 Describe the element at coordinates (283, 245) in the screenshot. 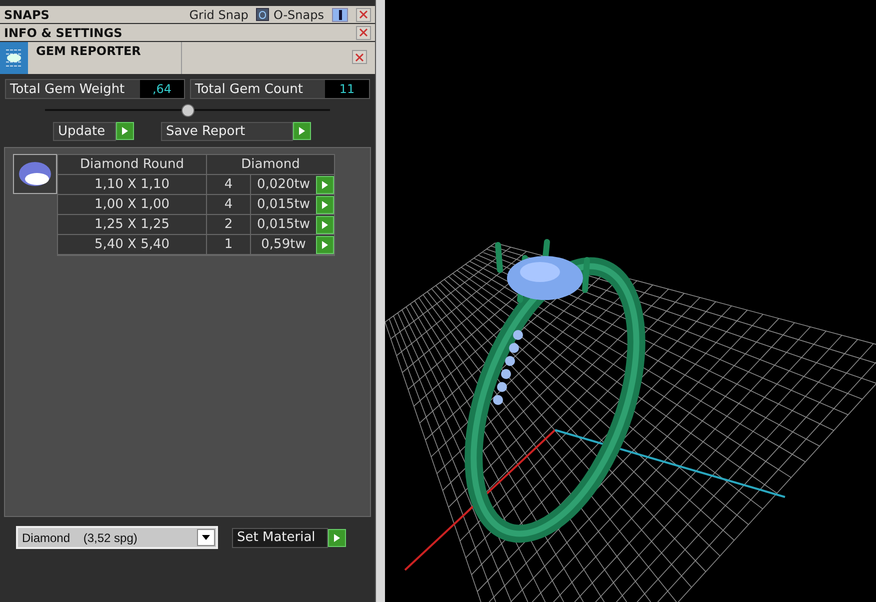

I see `table-cell-text: 0,59tw` at that location.